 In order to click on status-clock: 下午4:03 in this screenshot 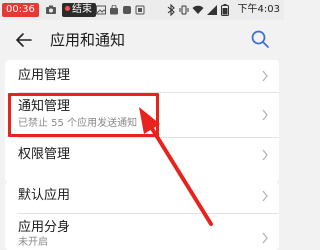, I will do `click(258, 9)`.